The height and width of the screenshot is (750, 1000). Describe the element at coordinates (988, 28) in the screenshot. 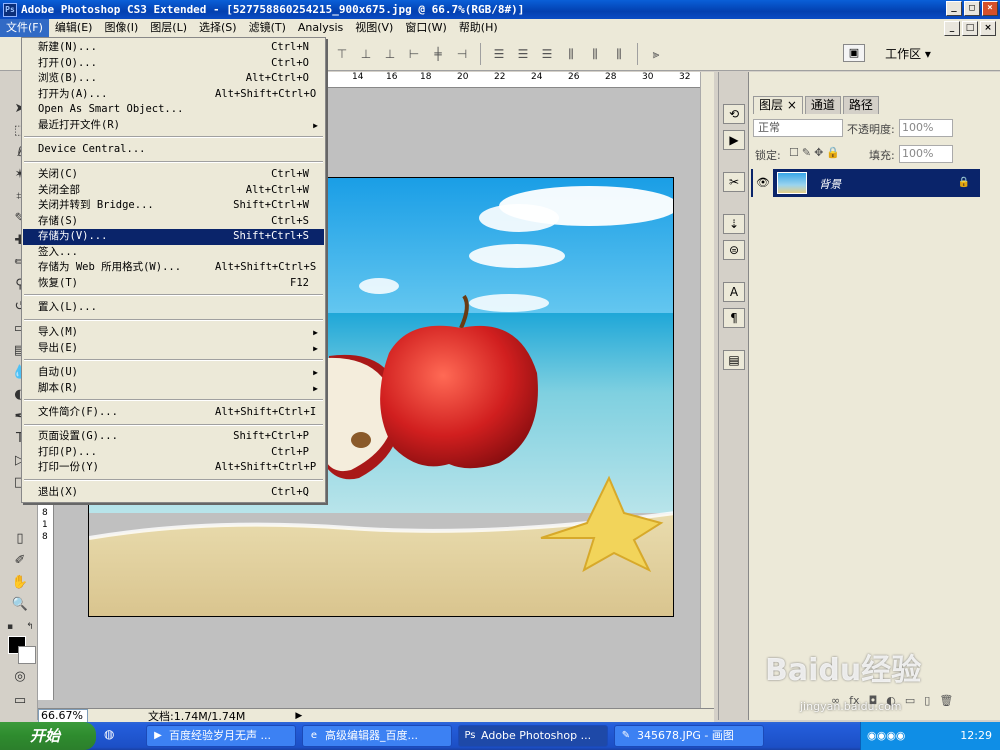

I see `doc-close-button: ×` at that location.